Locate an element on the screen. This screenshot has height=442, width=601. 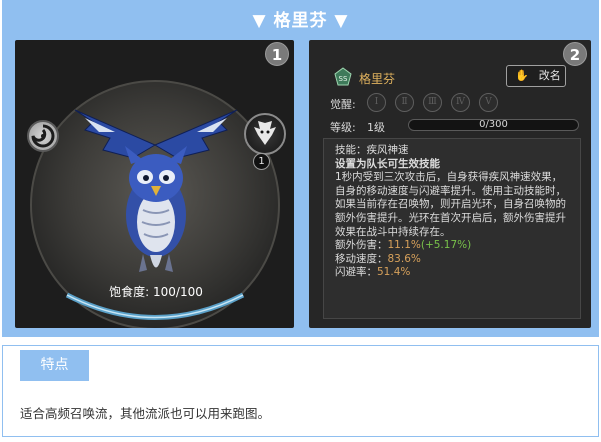
awaken-label: 觉醒: is located at coordinates (343, 104).